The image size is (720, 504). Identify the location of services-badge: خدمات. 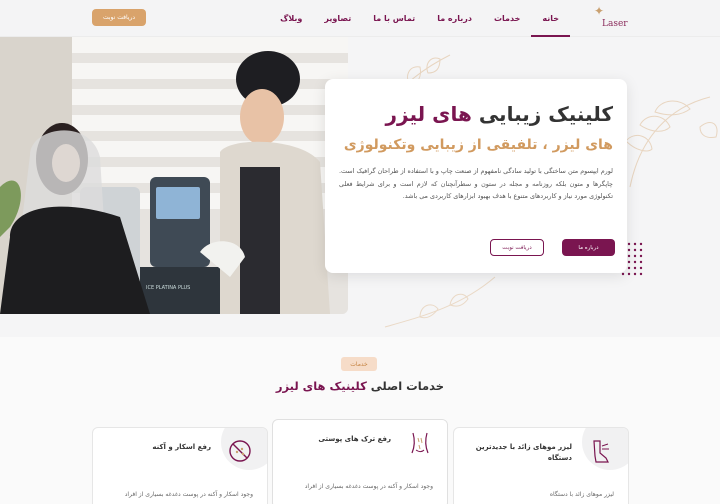
(359, 364).